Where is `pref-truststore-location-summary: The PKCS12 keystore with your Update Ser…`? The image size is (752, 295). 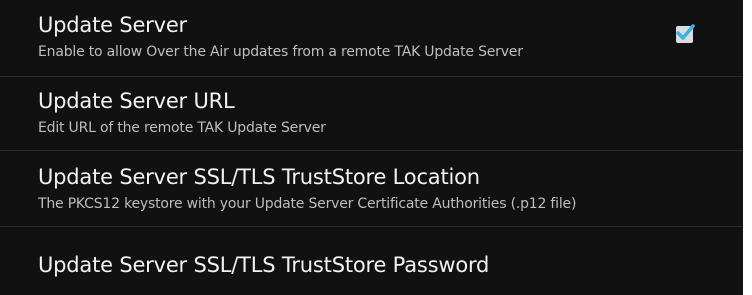
pref-truststore-location-summary: The PKCS12 keystore with your Update Ser… is located at coordinates (307, 204).